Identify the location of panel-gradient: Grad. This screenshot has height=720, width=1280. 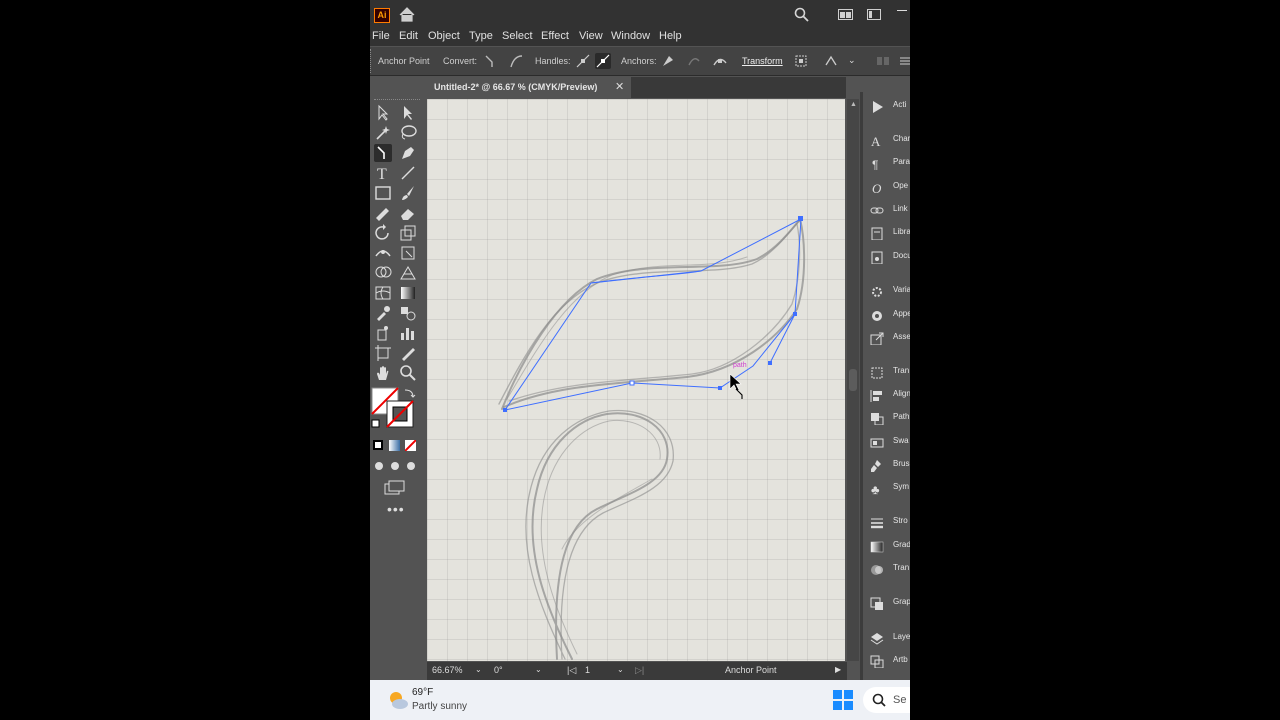
(885, 546).